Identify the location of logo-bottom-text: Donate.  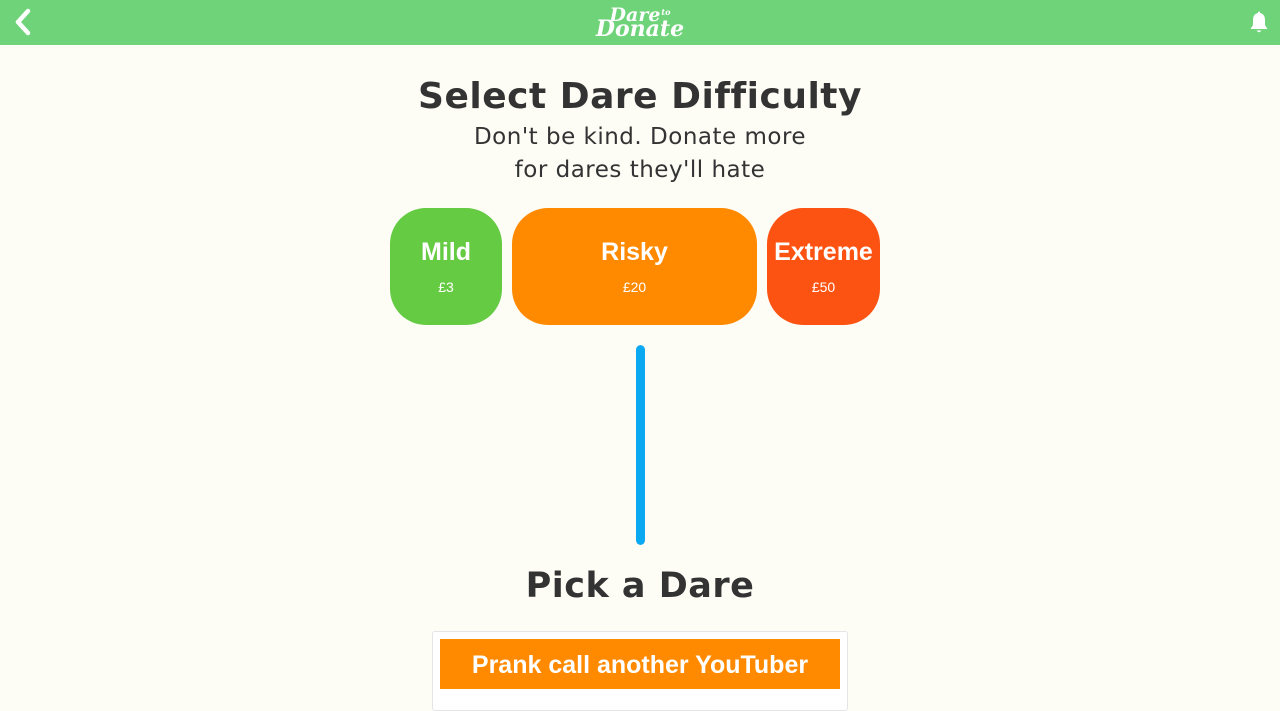
(640, 29).